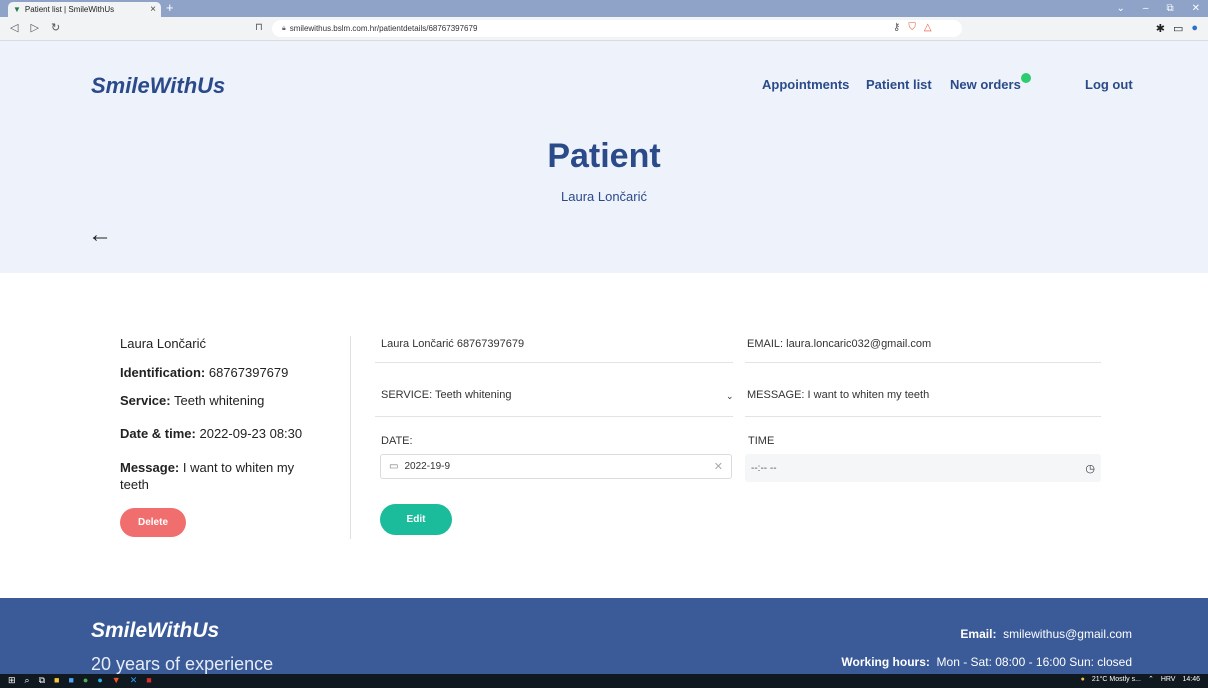 The width and height of the screenshot is (1208, 688). What do you see at coordinates (416, 519) in the screenshot?
I see `edit-button: Edit` at bounding box center [416, 519].